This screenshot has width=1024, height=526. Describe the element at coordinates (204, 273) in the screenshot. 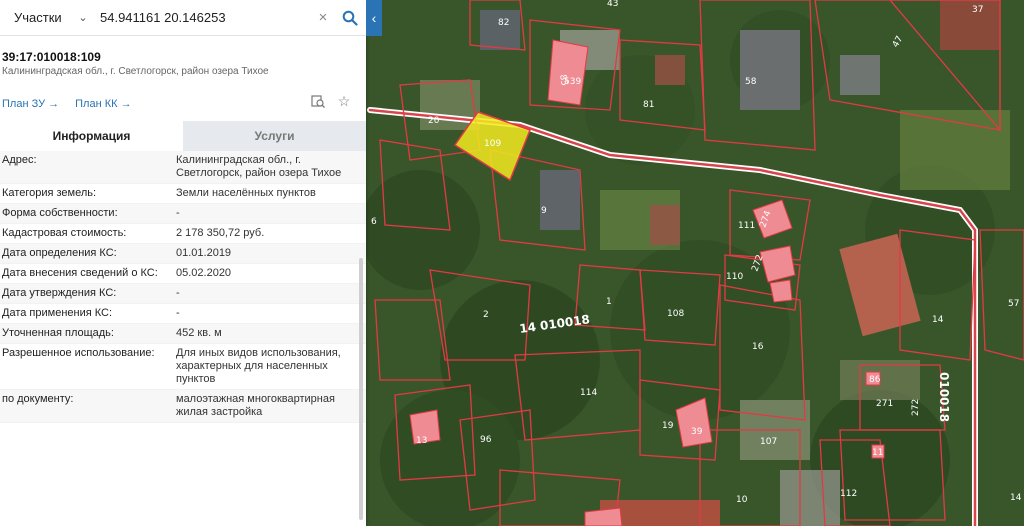

I see `row-value: 05.02.2020` at that location.